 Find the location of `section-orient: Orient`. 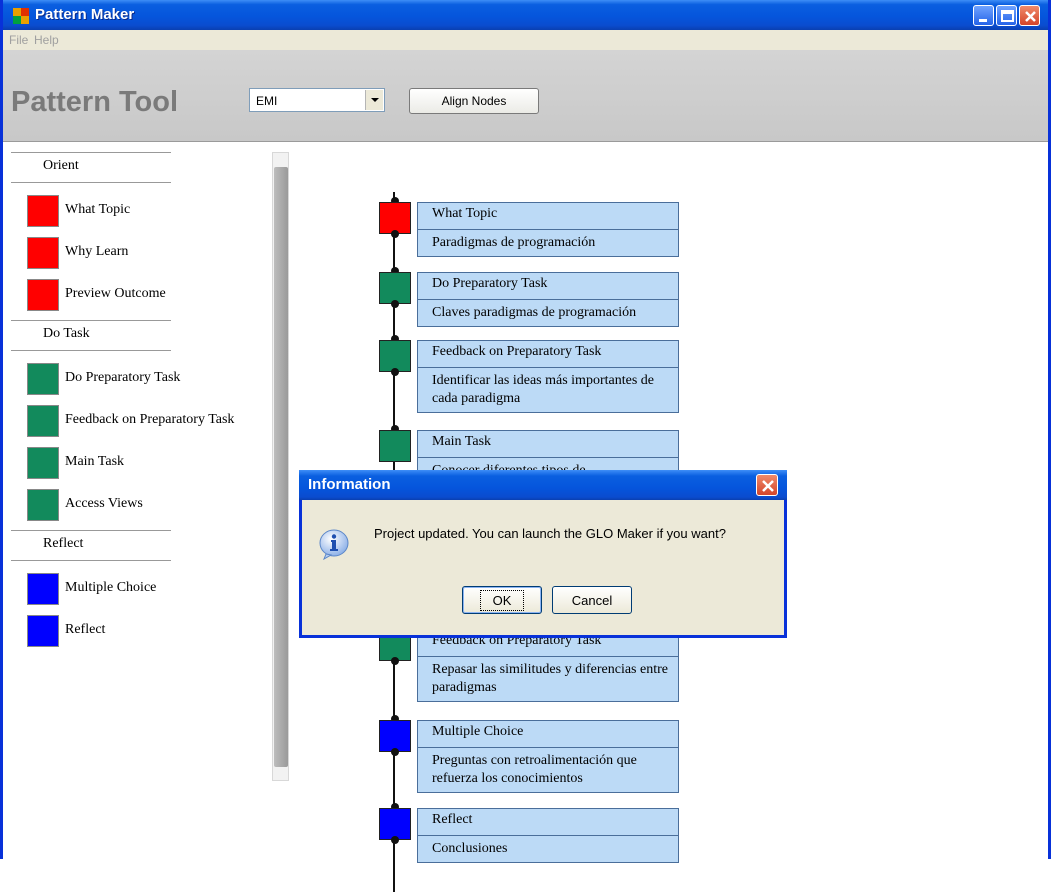

section-orient: Orient is located at coordinates (91, 167).